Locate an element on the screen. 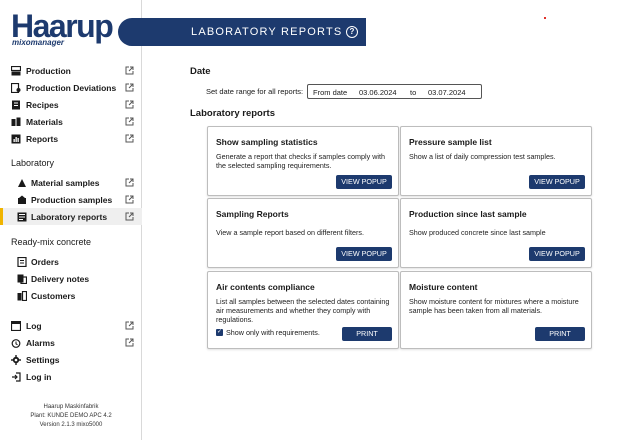 The width and height of the screenshot is (640, 440). nav-label: Laboratory reports is located at coordinates (69, 216).